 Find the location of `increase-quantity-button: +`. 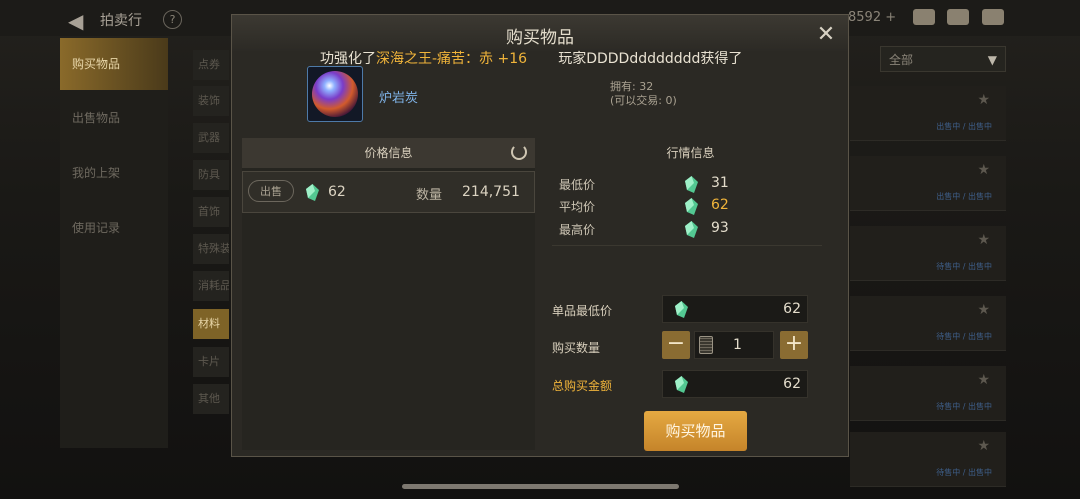

increase-quantity-button: + is located at coordinates (794, 345).